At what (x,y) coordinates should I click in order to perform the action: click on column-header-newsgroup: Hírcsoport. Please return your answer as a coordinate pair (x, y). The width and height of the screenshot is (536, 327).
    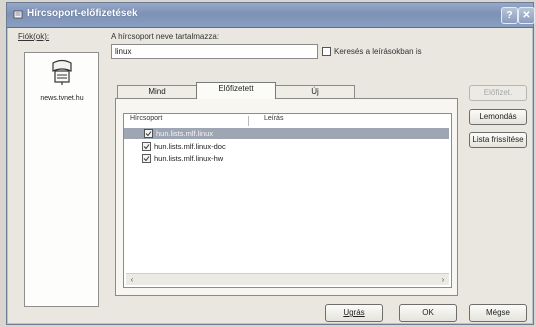
    Looking at the image, I should click on (146, 118).